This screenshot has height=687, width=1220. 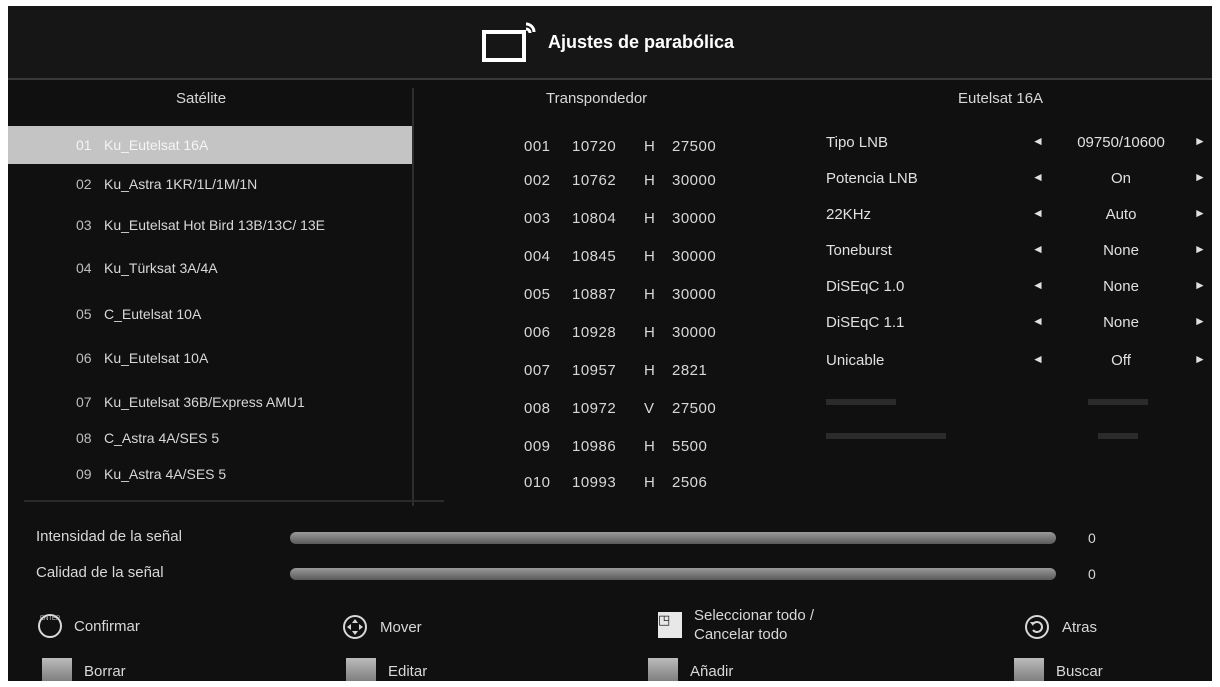 I want to click on transponder-freq: 10804, so click(x=594, y=218).